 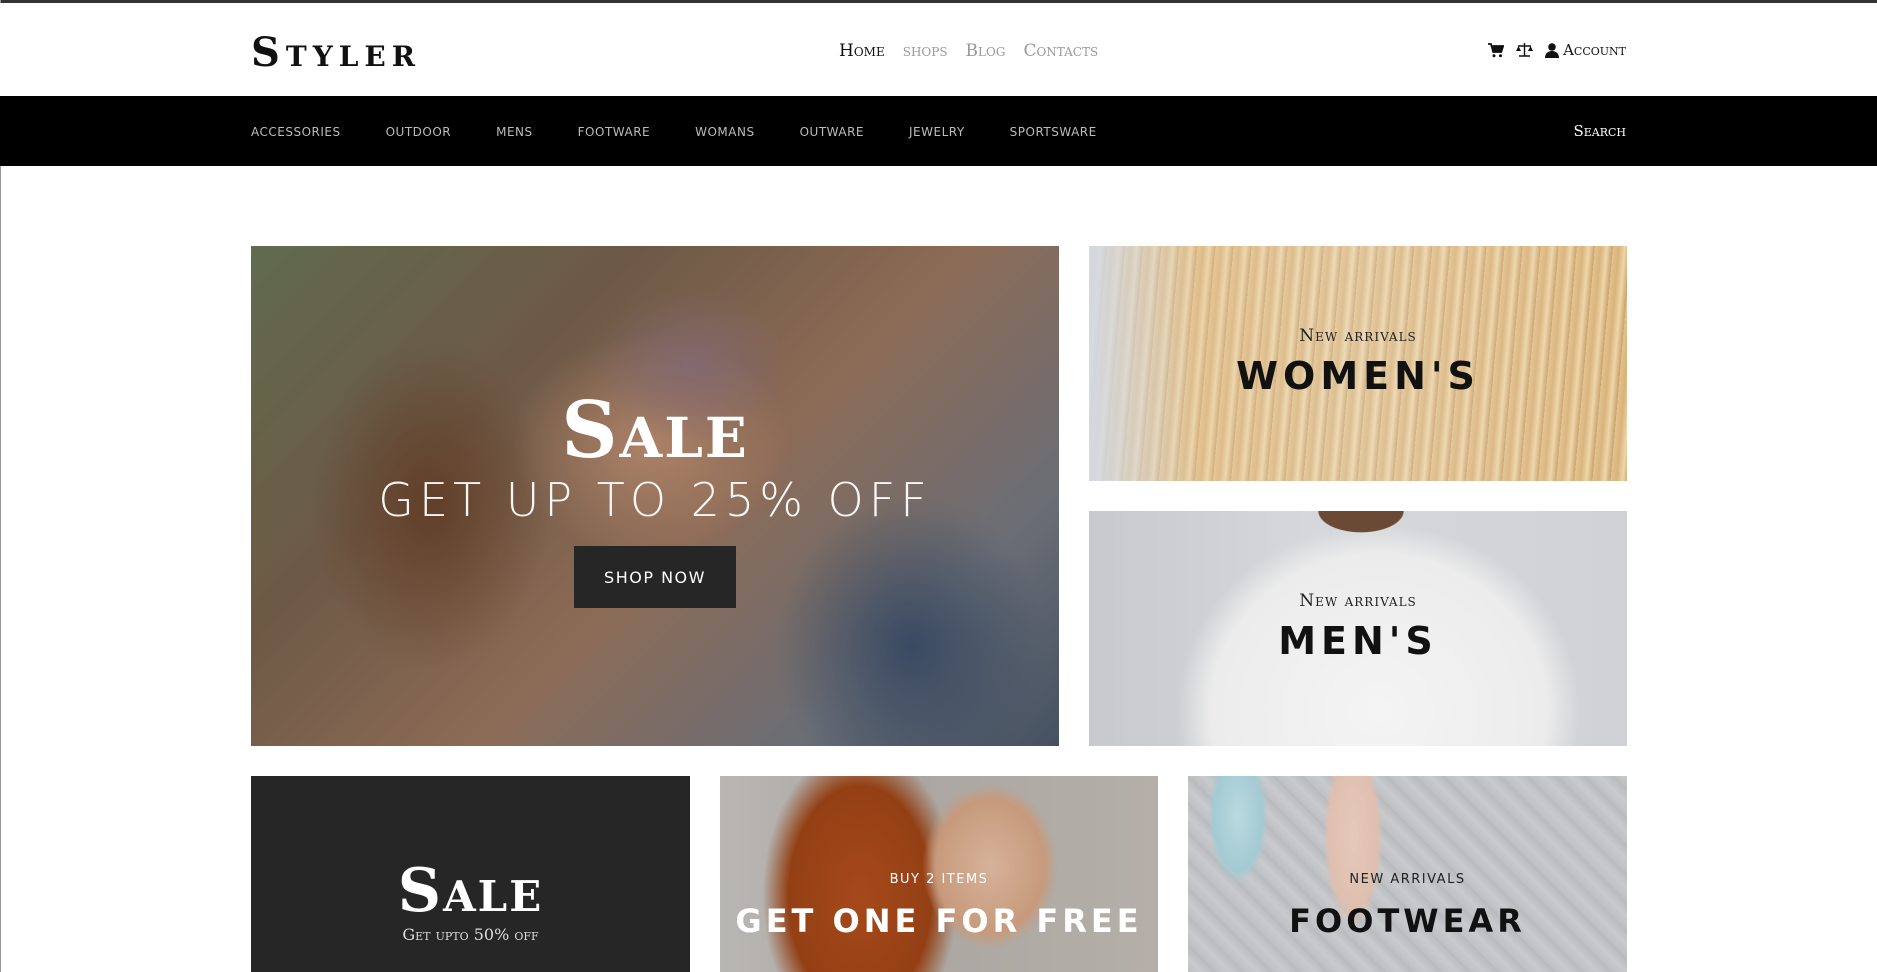 I want to click on account-link: Account, so click(x=1585, y=50).